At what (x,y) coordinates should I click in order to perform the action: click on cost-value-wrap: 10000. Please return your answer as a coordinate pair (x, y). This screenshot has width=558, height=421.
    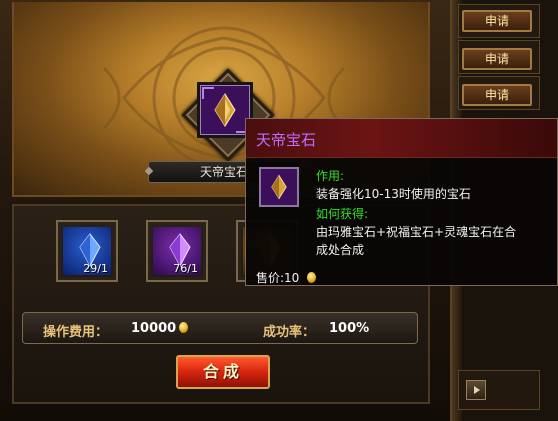
    Looking at the image, I should click on (160, 328).